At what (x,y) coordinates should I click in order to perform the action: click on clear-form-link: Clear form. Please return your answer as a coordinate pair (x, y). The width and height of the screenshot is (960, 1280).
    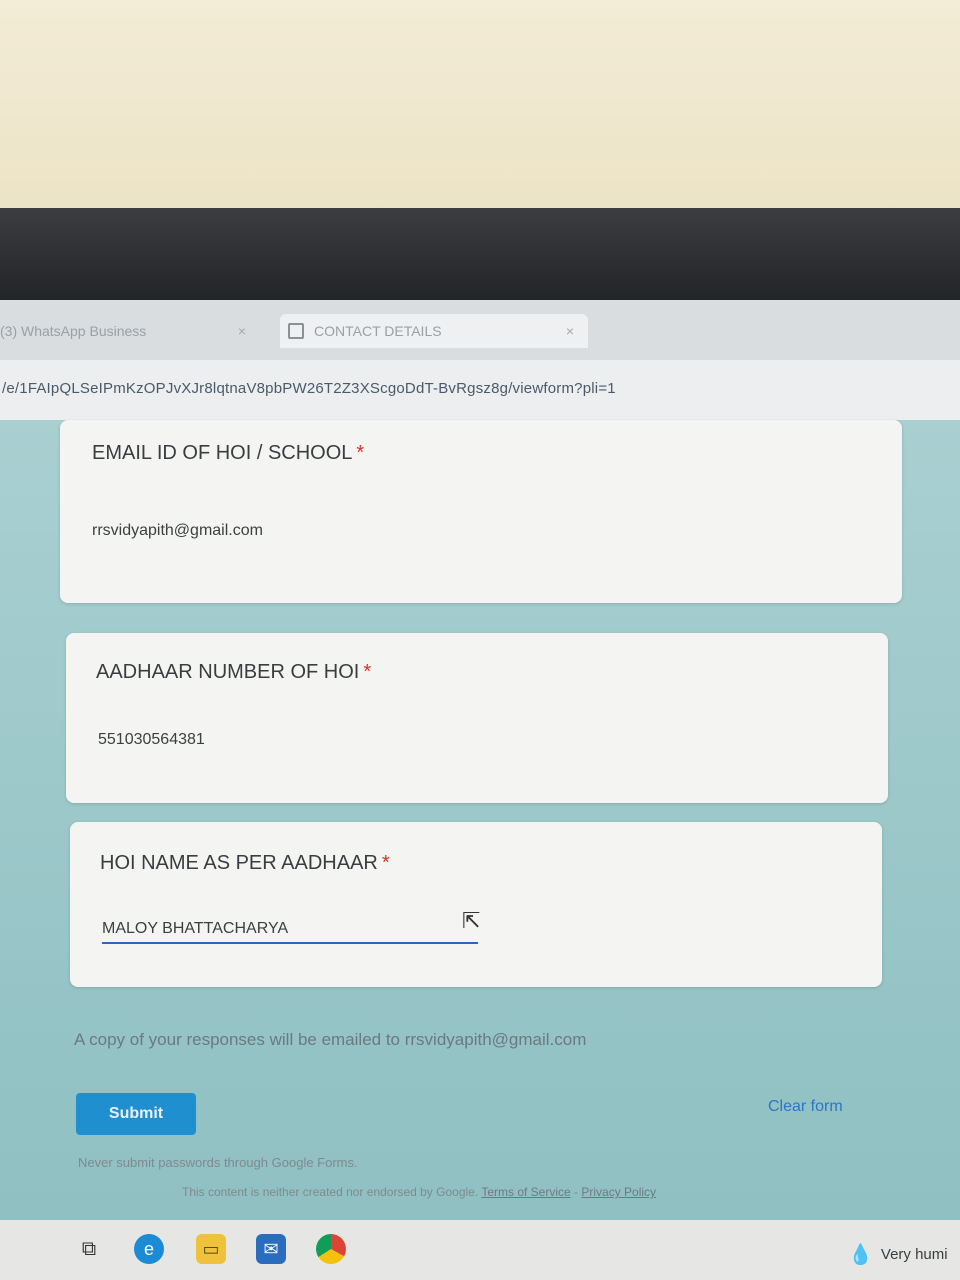
    Looking at the image, I should click on (805, 1107).